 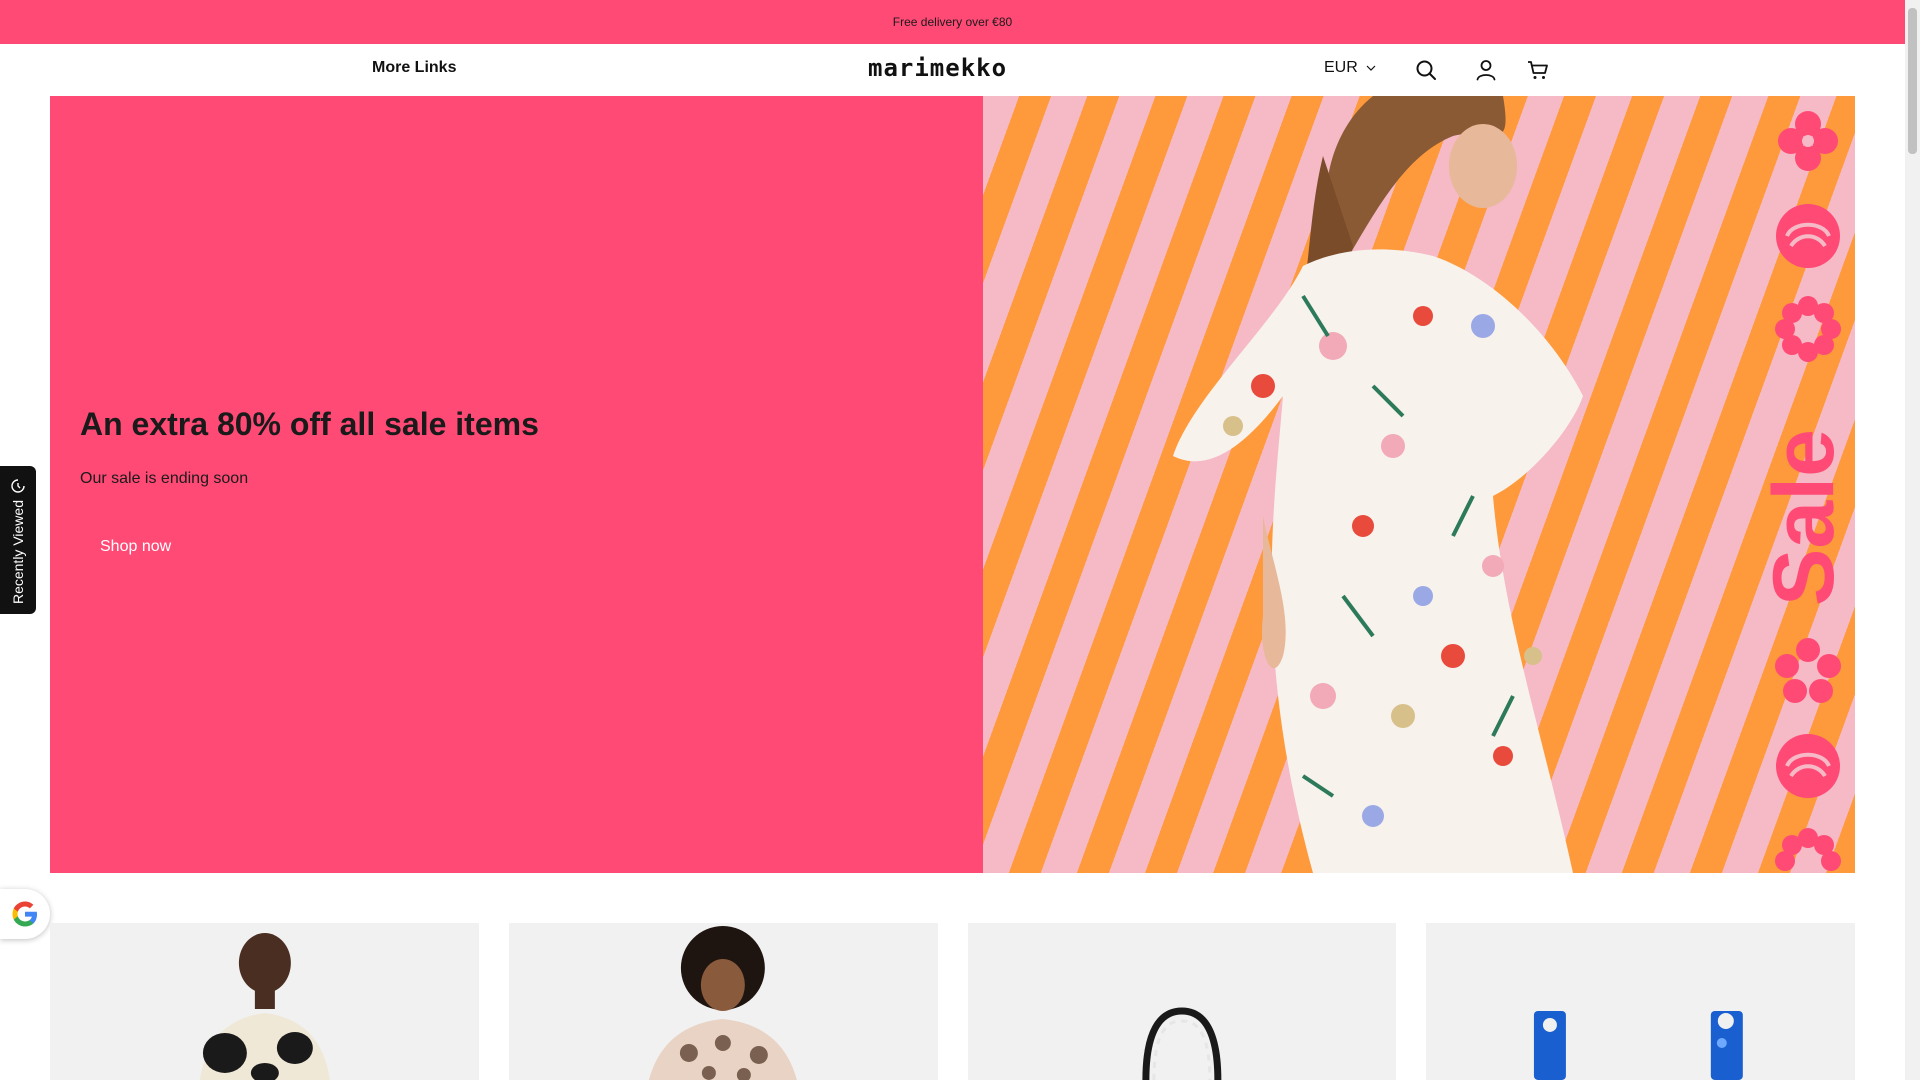 I want to click on google-reviews-badge, so click(x=25, y=914).